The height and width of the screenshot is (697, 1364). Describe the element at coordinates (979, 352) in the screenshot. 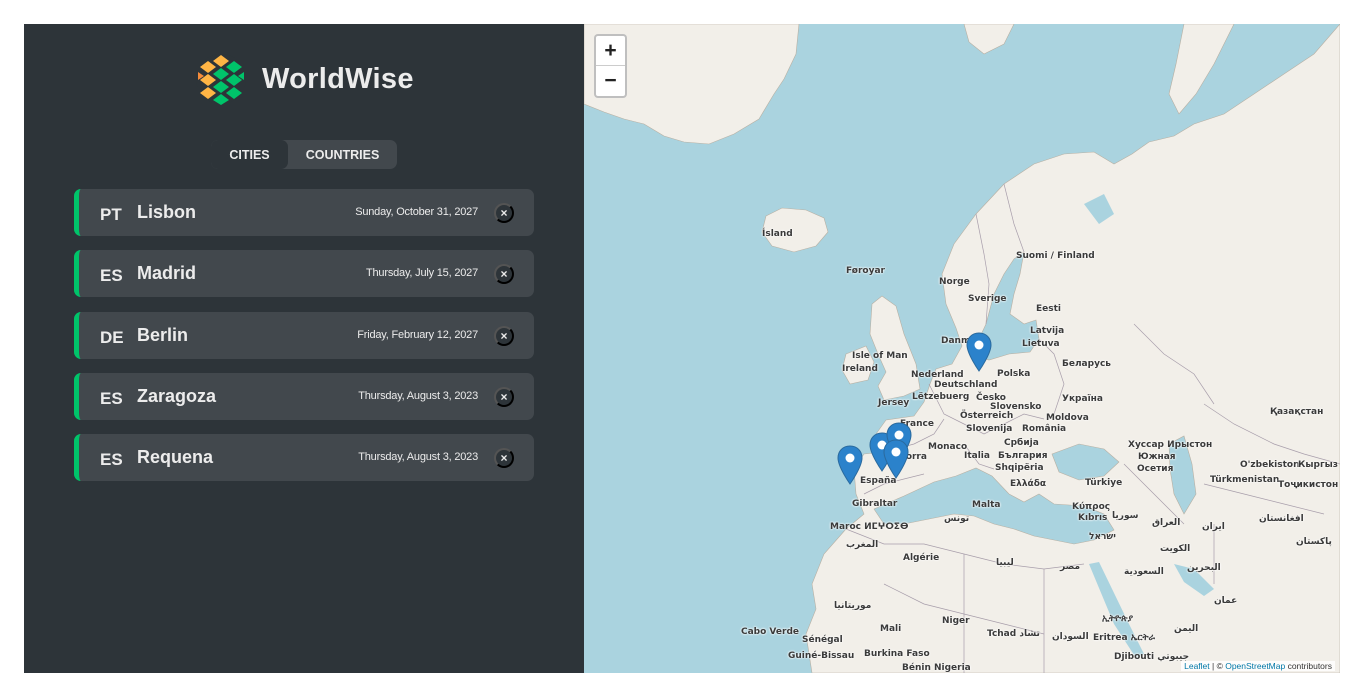

I see `map-marker-berlin` at that location.